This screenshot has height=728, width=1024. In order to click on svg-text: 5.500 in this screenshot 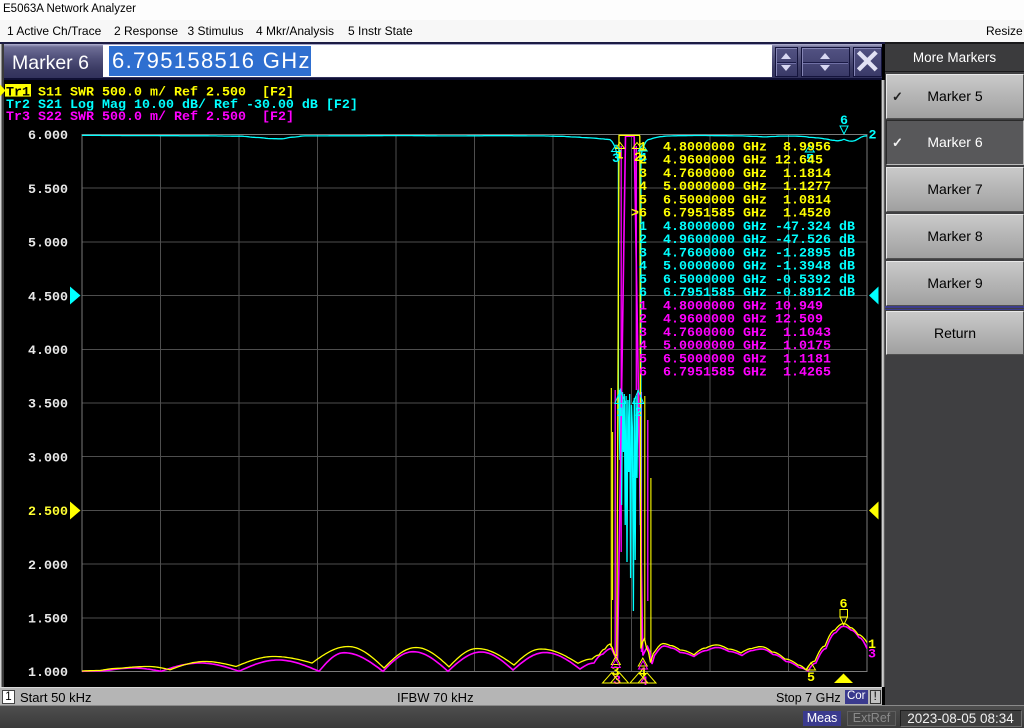, I will do `click(48, 190)`.